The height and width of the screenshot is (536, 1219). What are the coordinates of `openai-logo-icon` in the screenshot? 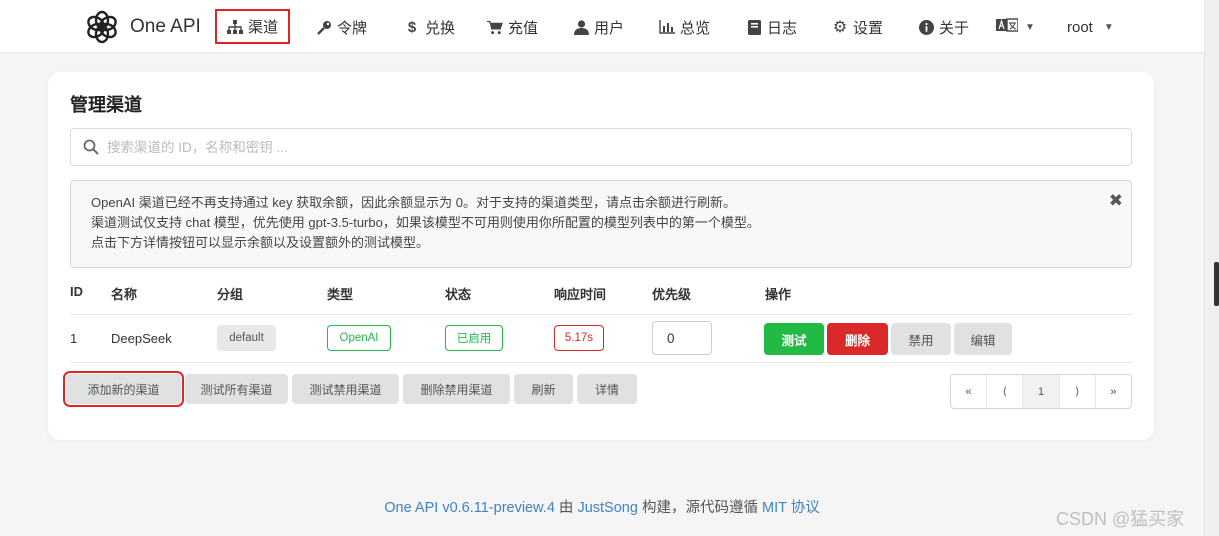 It's located at (102, 27).